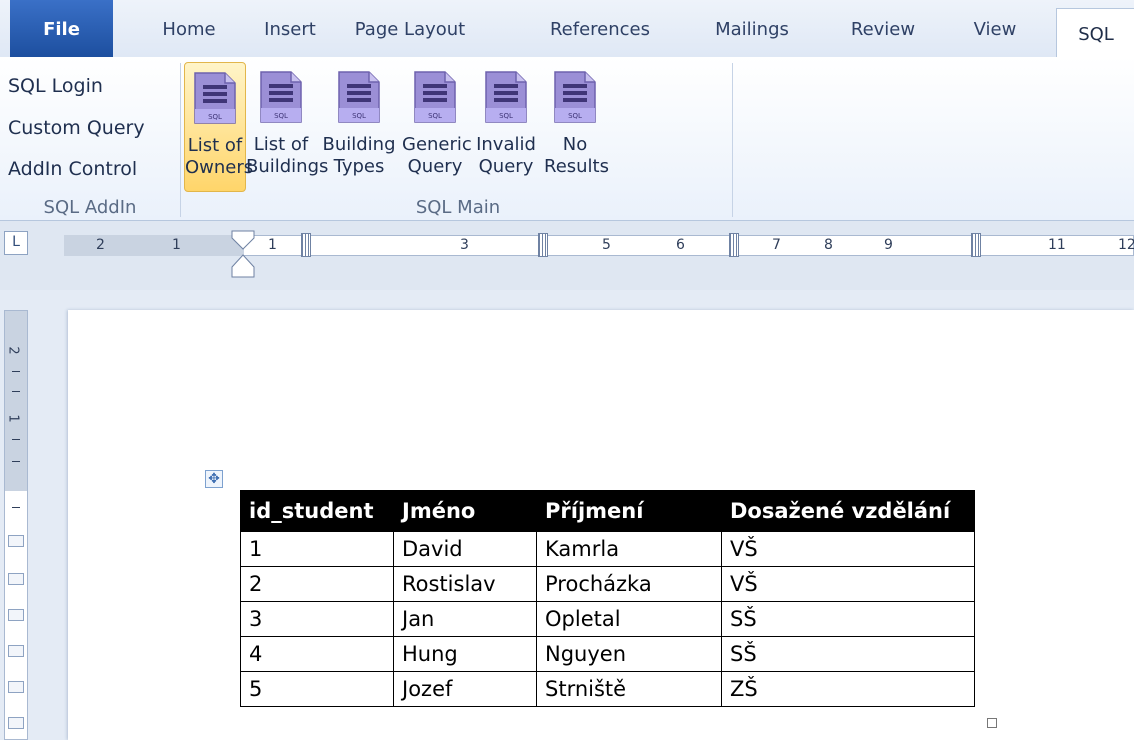 The width and height of the screenshot is (1134, 740). Describe the element at coordinates (180, 140) in the screenshot. I see `group-separator` at that location.